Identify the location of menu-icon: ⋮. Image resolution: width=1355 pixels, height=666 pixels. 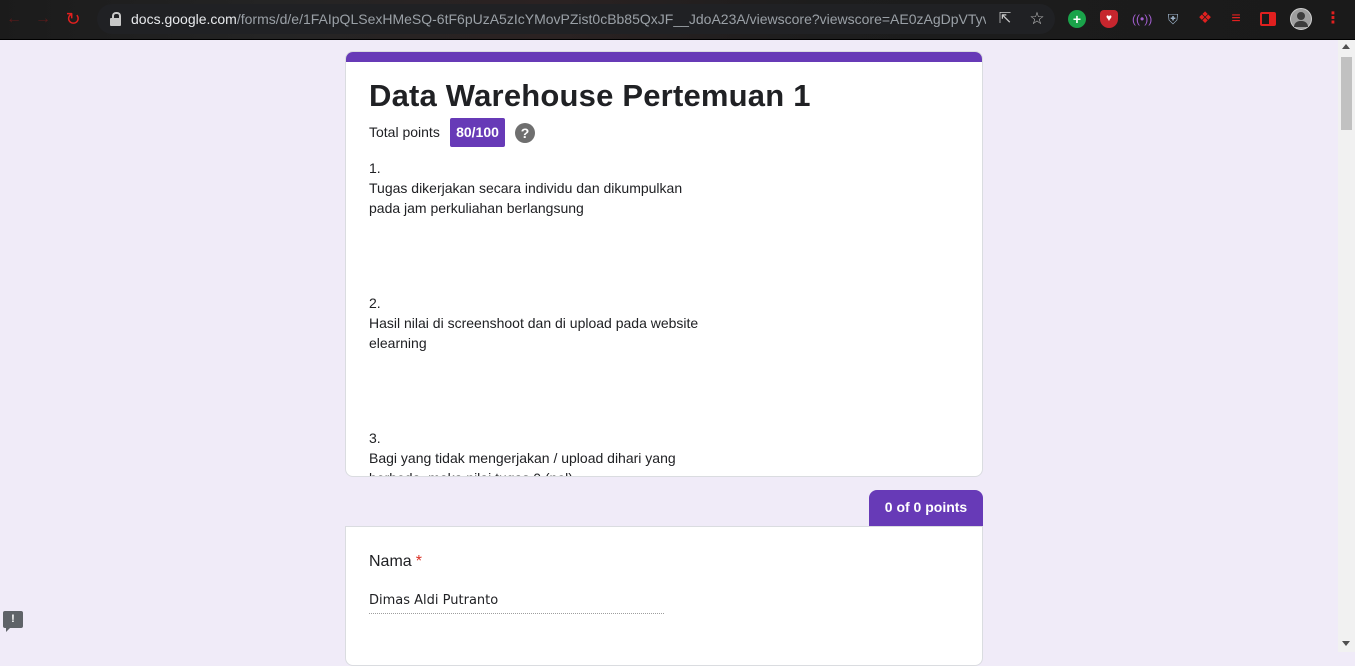
(1333, 19).